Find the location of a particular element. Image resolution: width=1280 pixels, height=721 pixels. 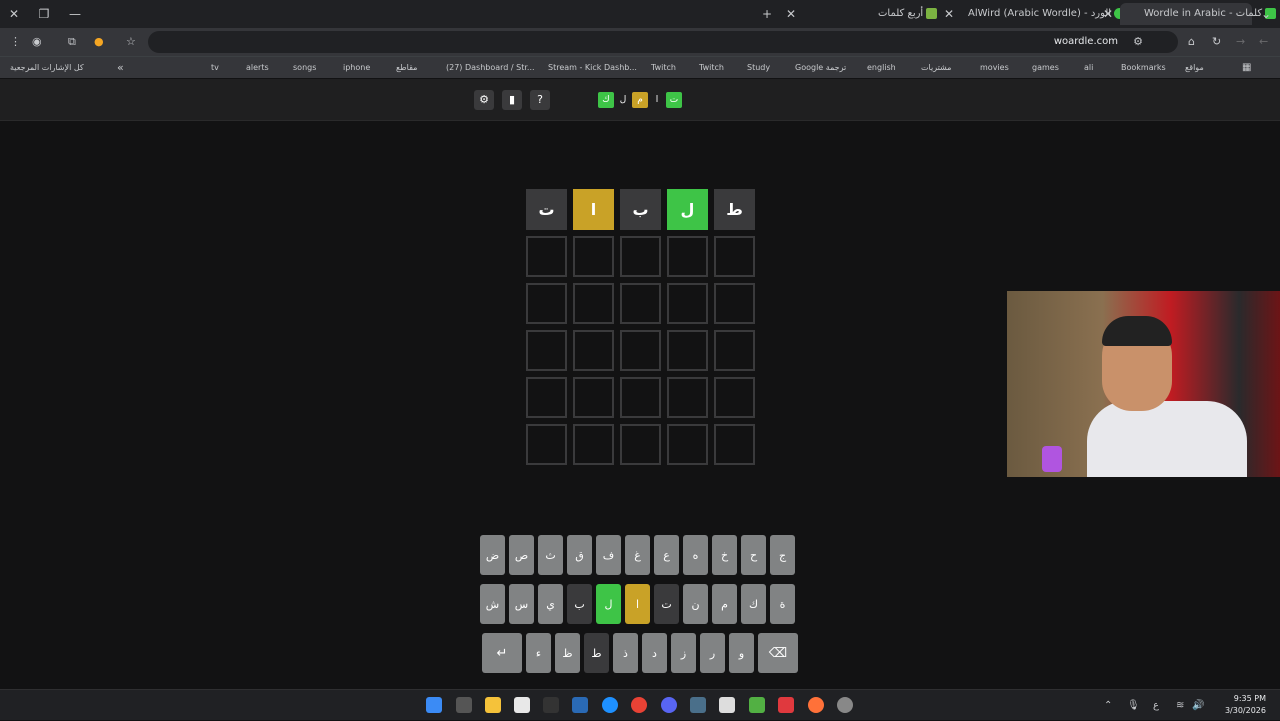

bookmark-item: iphone is located at coordinates (356, 68).